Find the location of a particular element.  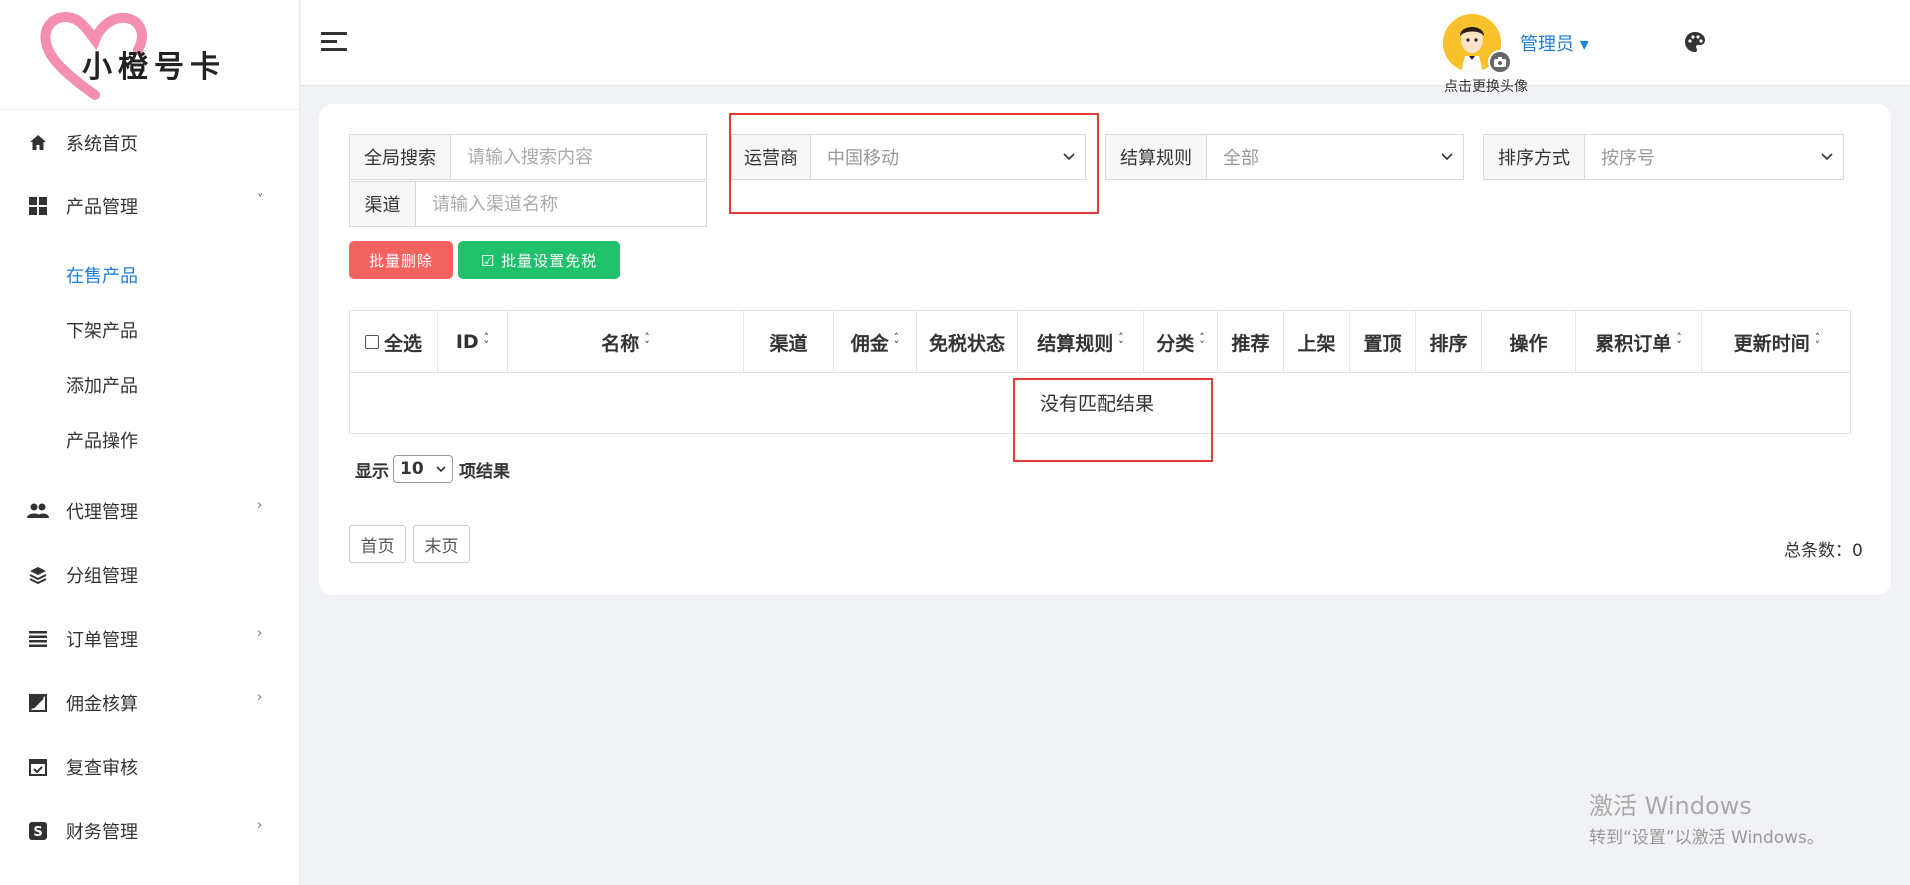

sidebar-item-label: 分组管理 is located at coordinates (102, 576).